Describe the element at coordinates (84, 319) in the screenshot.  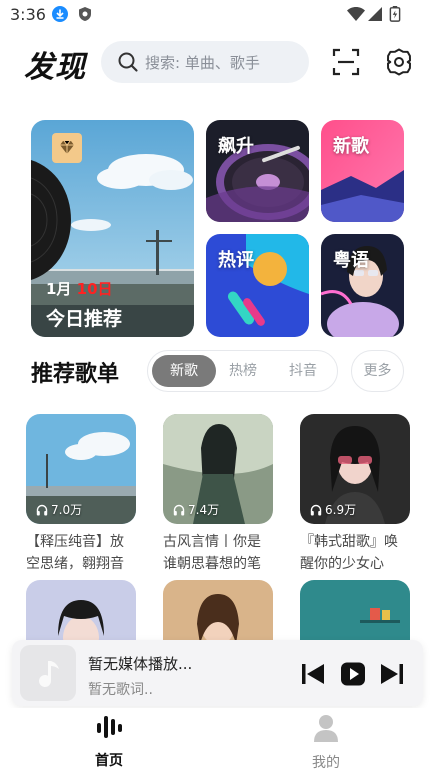
I see `banner-label: 今日推荐` at that location.